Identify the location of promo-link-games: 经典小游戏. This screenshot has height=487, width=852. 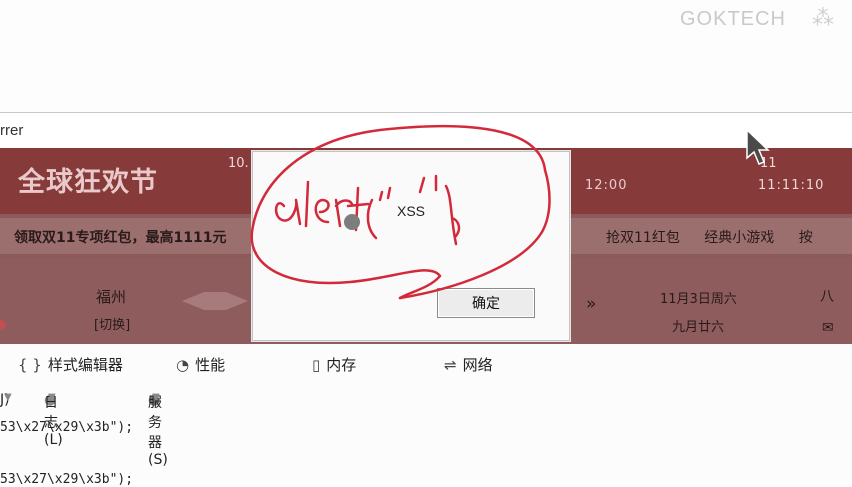
(739, 238).